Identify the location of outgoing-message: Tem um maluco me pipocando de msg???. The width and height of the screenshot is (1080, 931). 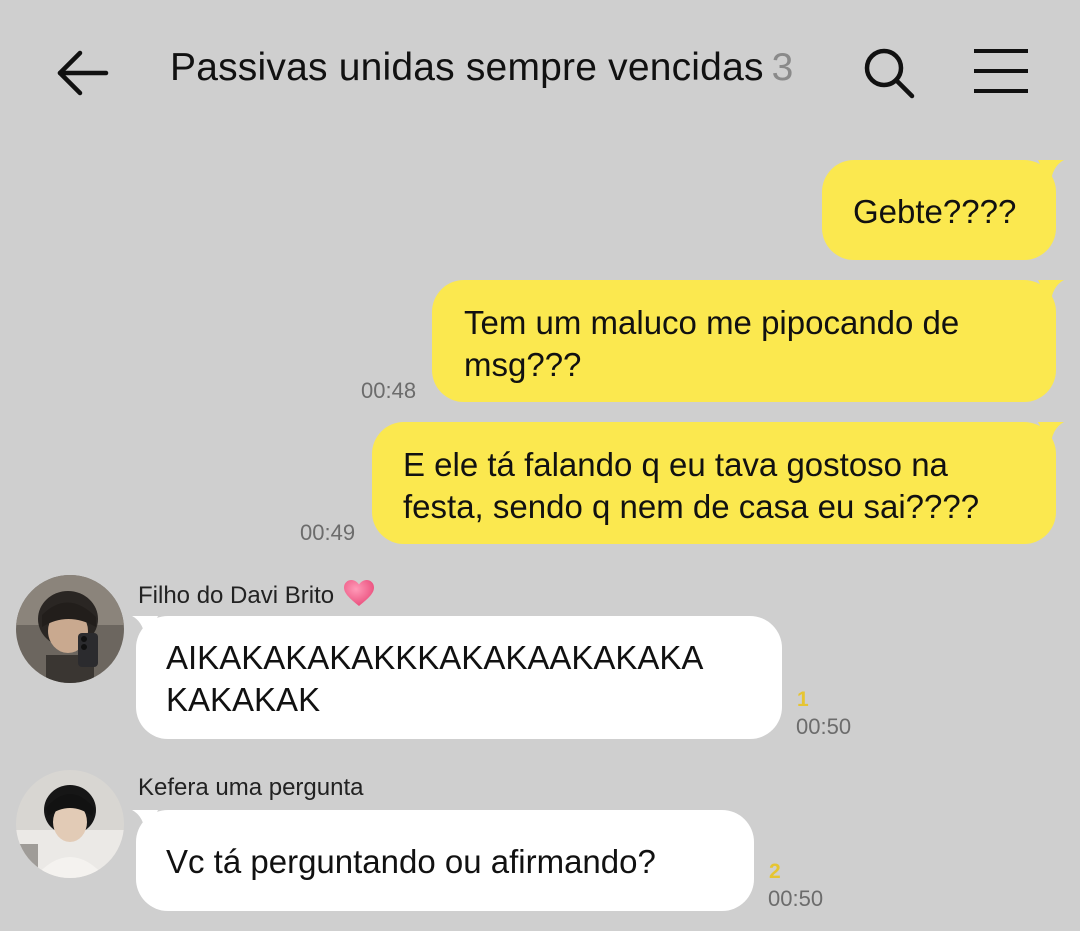
(744, 341).